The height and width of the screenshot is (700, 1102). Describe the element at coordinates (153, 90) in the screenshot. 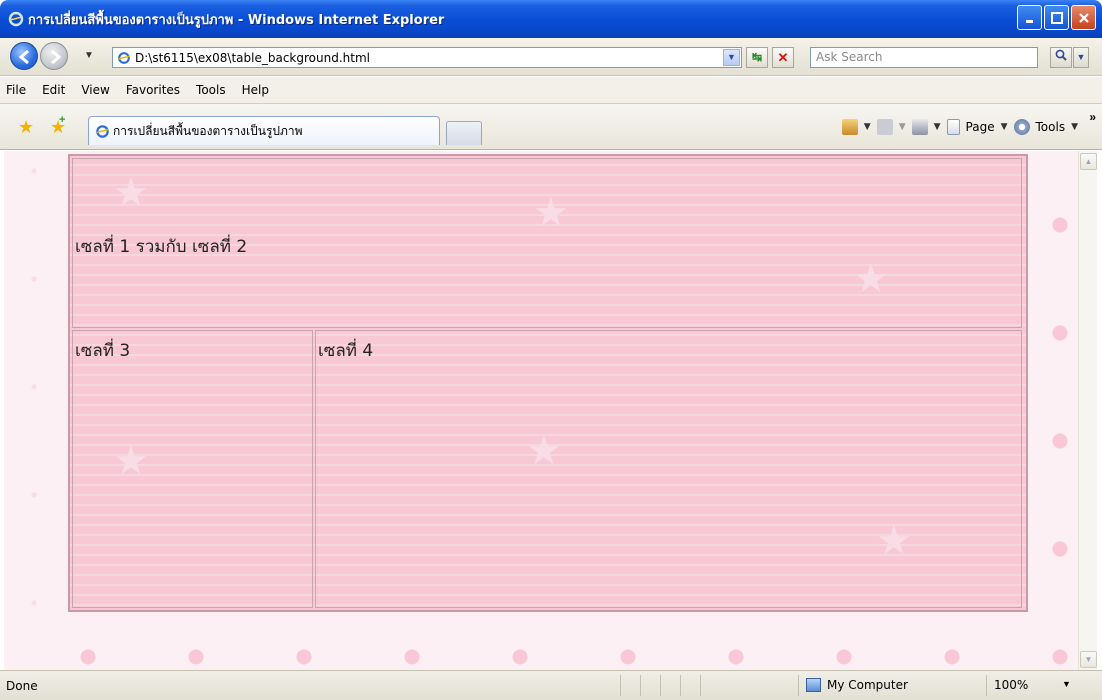

I see `menu-favorites: Favorites` at that location.